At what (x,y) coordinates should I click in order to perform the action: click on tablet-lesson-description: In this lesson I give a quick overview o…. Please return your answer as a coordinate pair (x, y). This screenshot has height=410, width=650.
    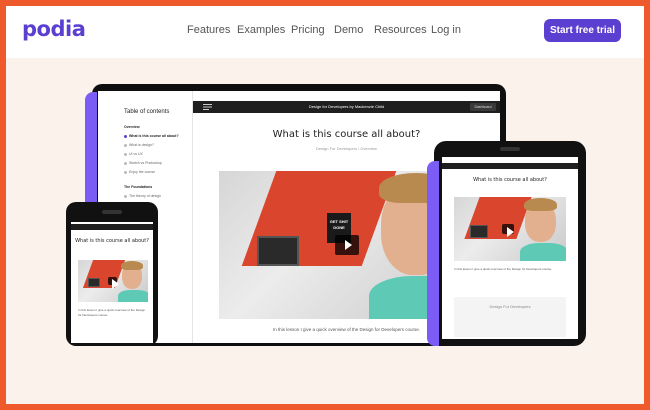
    Looking at the image, I should click on (503, 269).